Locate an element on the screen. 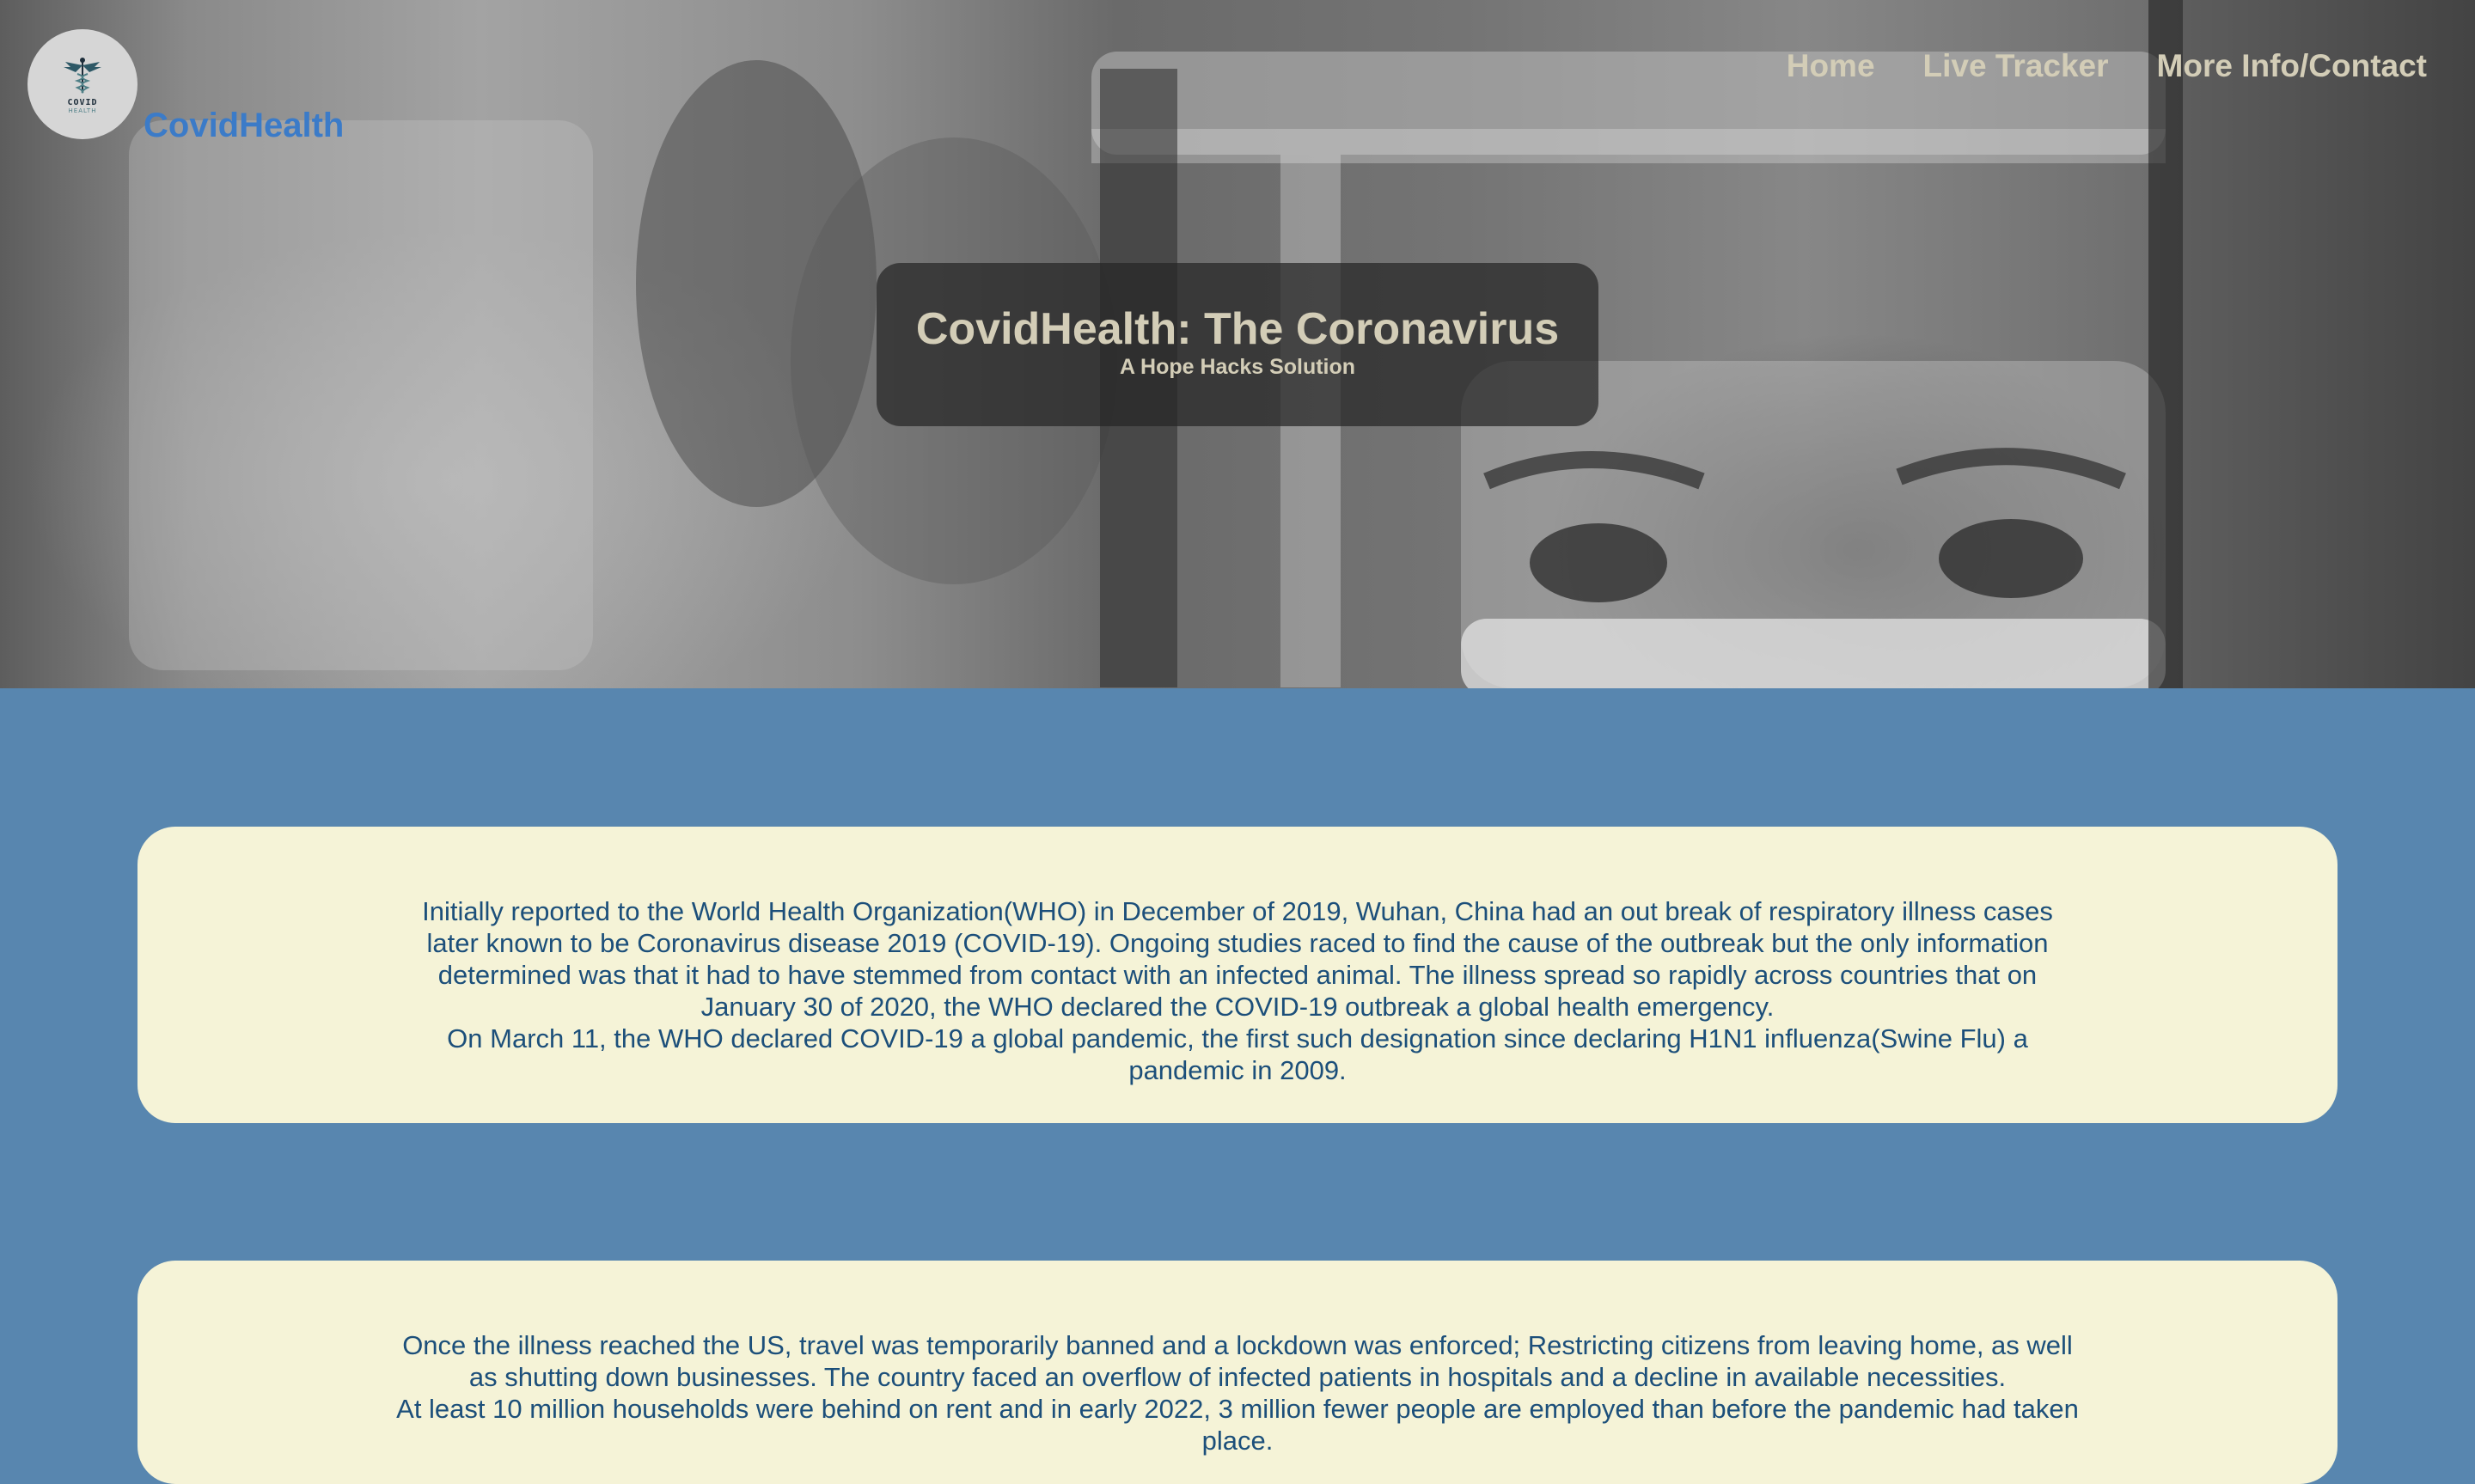 Image resolution: width=2475 pixels, height=1484 pixels. logo: COVID HEALTH is located at coordinates (83, 84).